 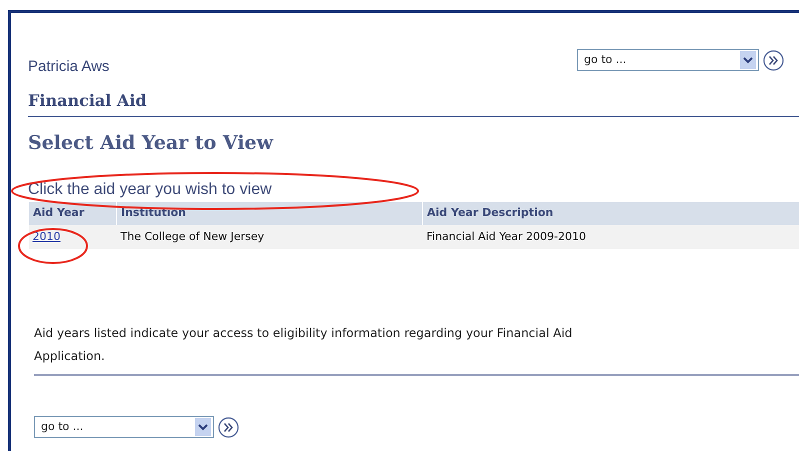 What do you see at coordinates (151, 143) in the screenshot?
I see `page-title: Select Aid Year to View` at bounding box center [151, 143].